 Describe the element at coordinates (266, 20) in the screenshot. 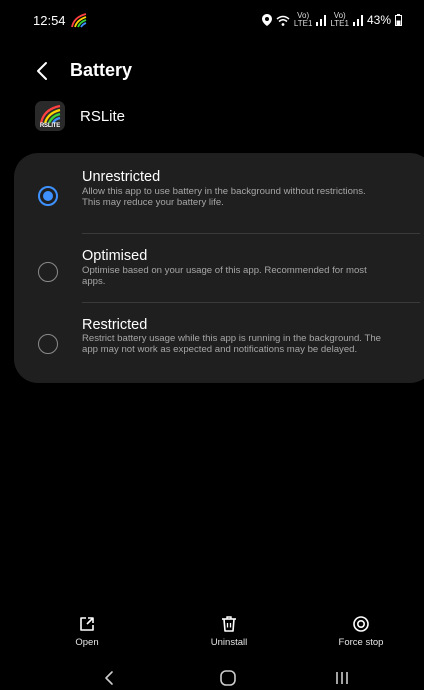

I see `location-icon` at that location.